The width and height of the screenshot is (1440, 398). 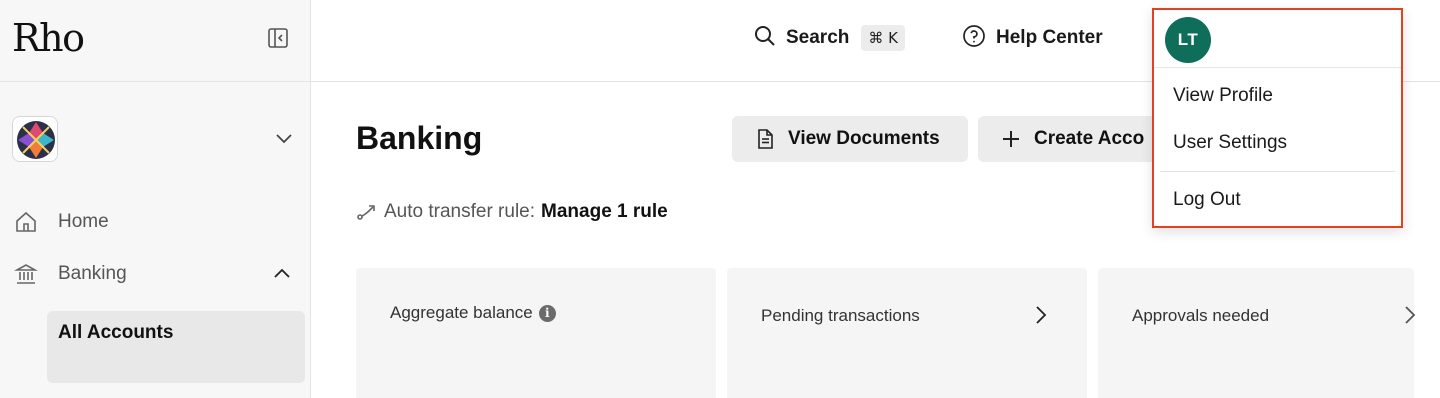 I want to click on sidebar-item-label: Banking, so click(x=92, y=273).